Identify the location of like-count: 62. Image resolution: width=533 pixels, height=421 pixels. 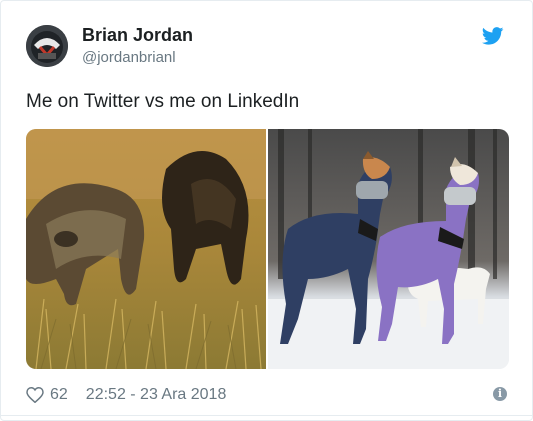
(59, 395).